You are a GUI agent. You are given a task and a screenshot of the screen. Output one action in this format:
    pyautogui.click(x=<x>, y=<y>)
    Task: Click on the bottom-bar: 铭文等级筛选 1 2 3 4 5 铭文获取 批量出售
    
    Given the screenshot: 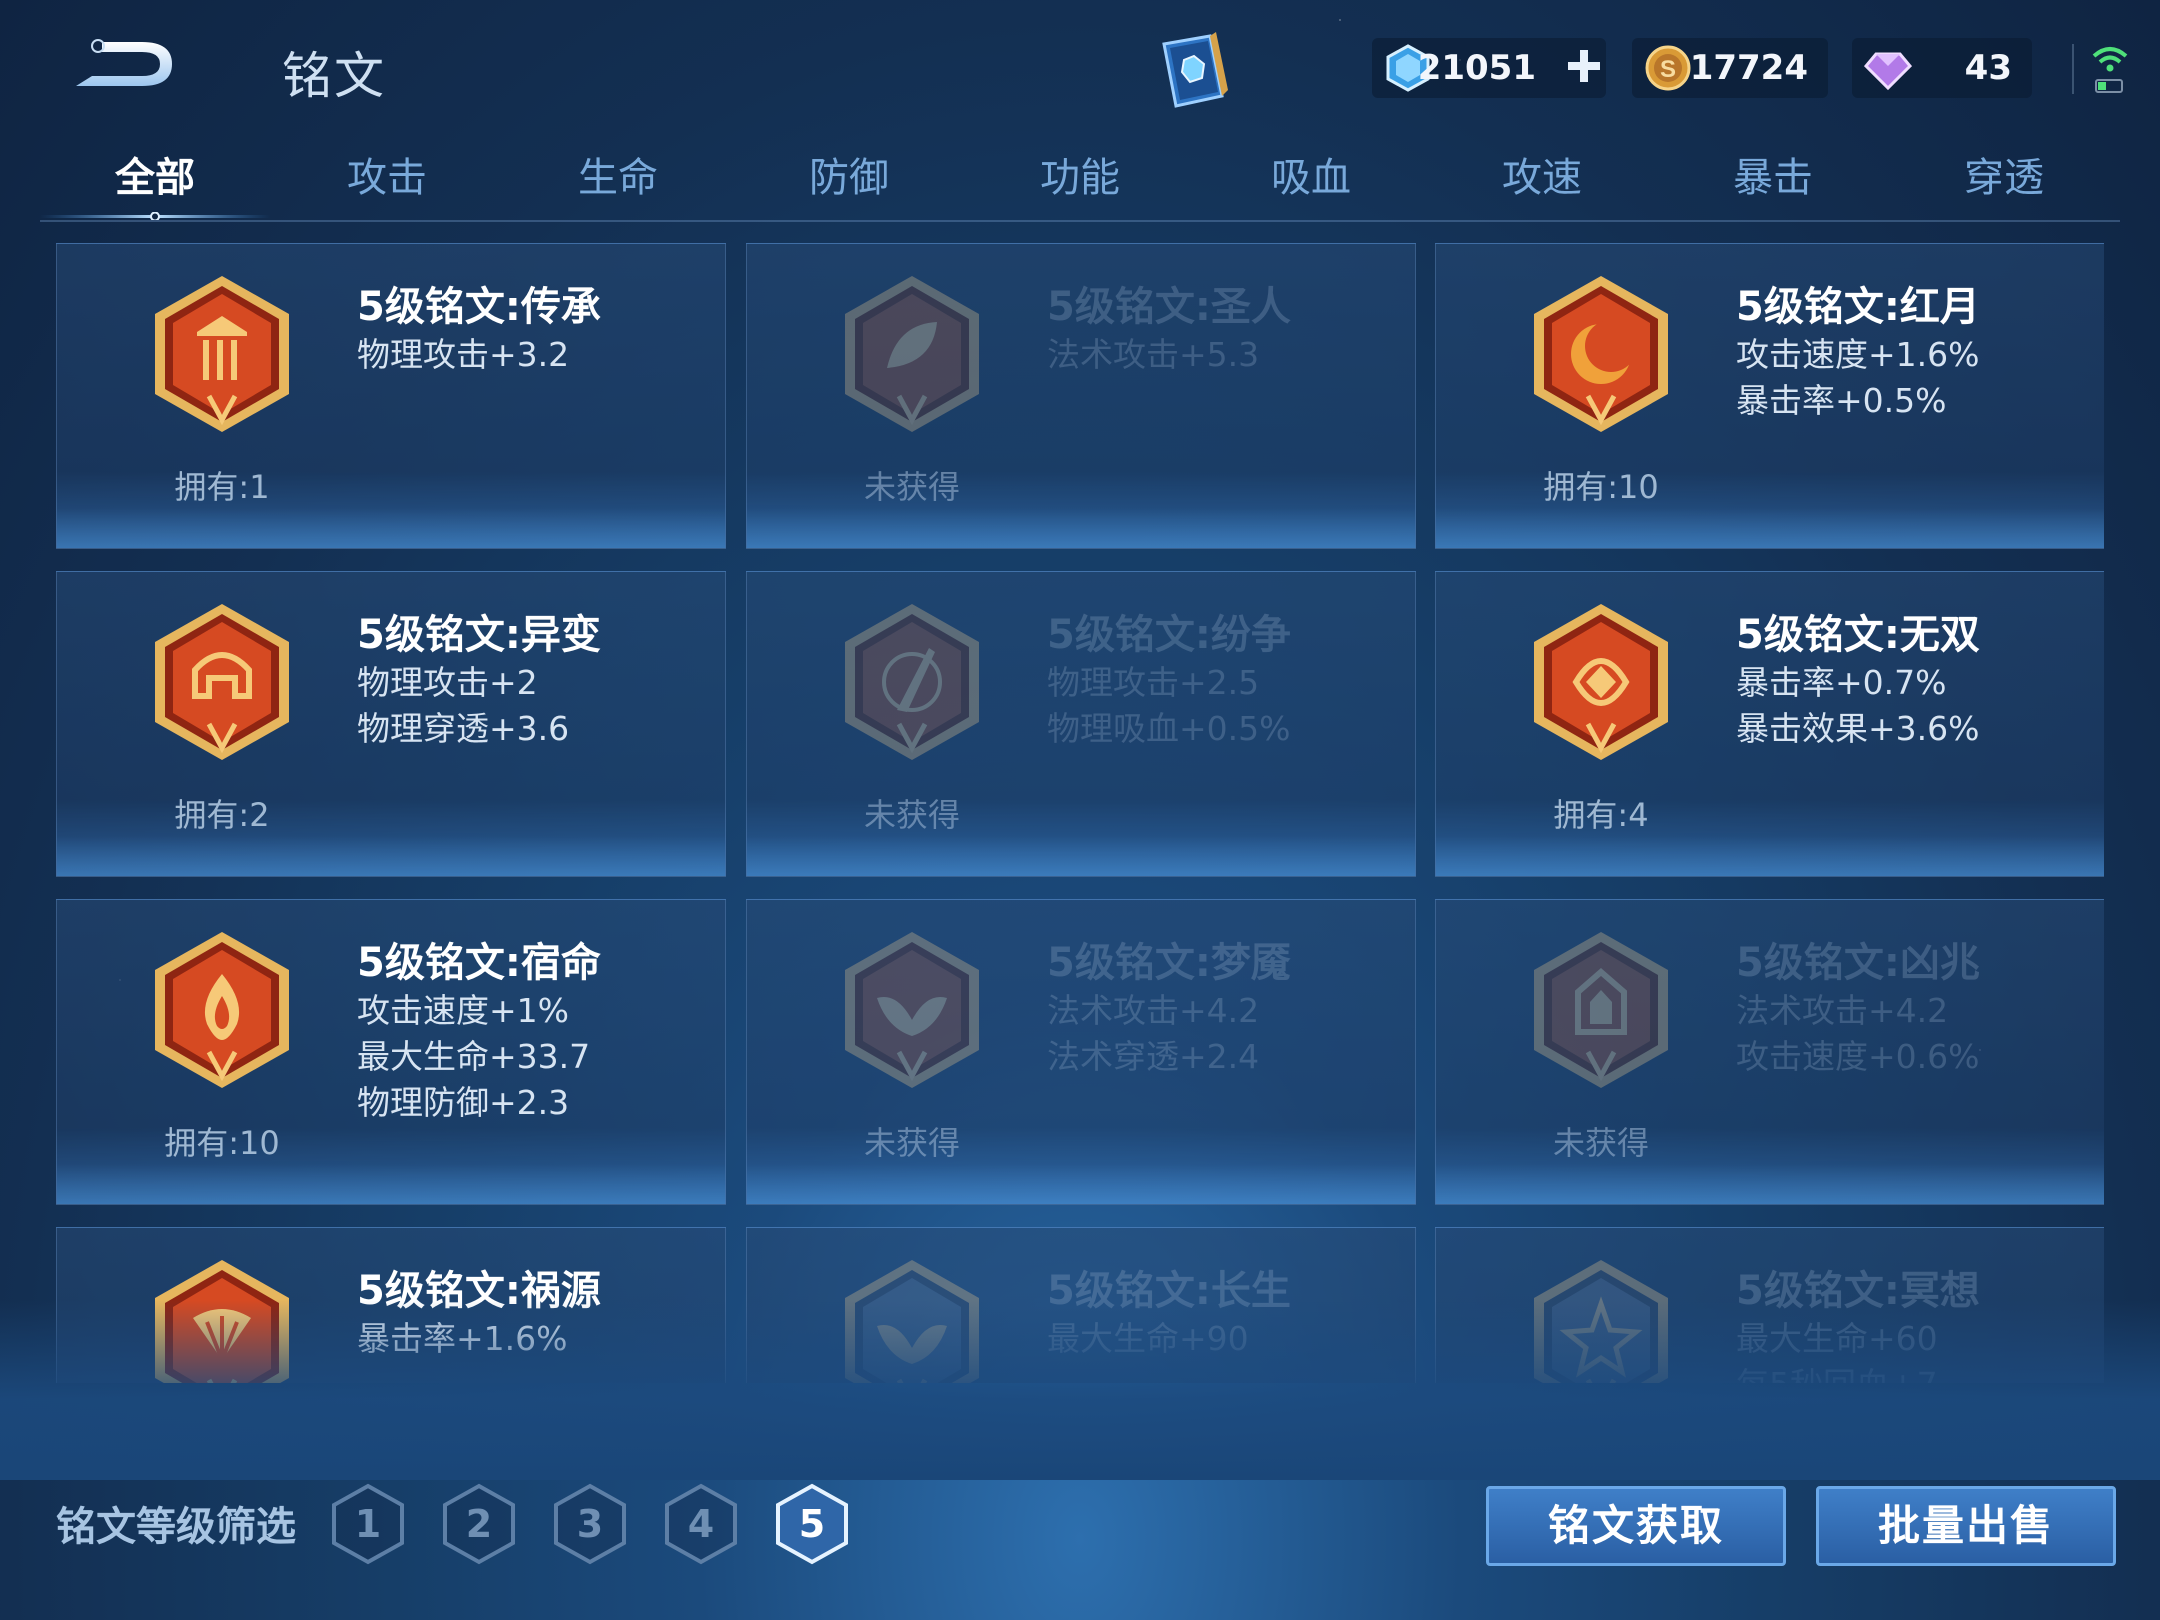 What is the action you would take?
    pyautogui.click(x=1080, y=1530)
    